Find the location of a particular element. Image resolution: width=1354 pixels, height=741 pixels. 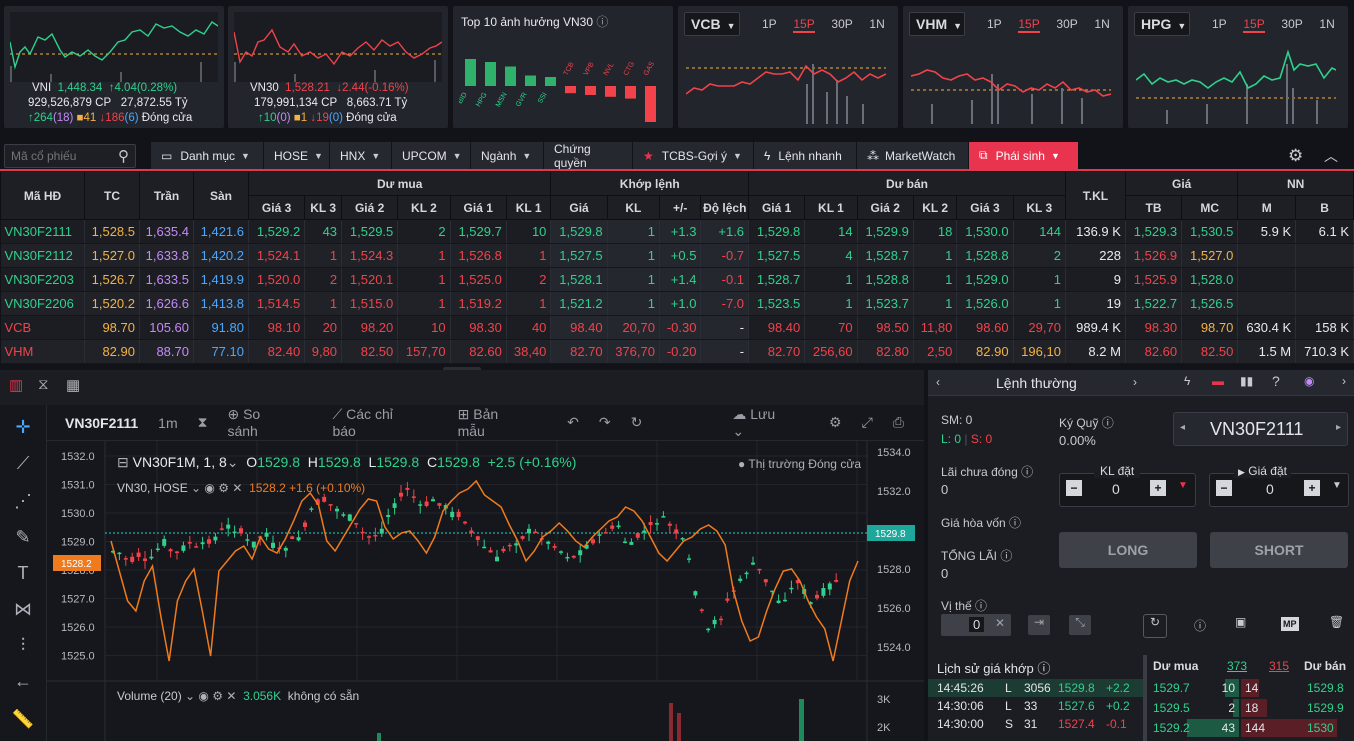

trendline-icon: ⟋ is located at coordinates (23, 463).